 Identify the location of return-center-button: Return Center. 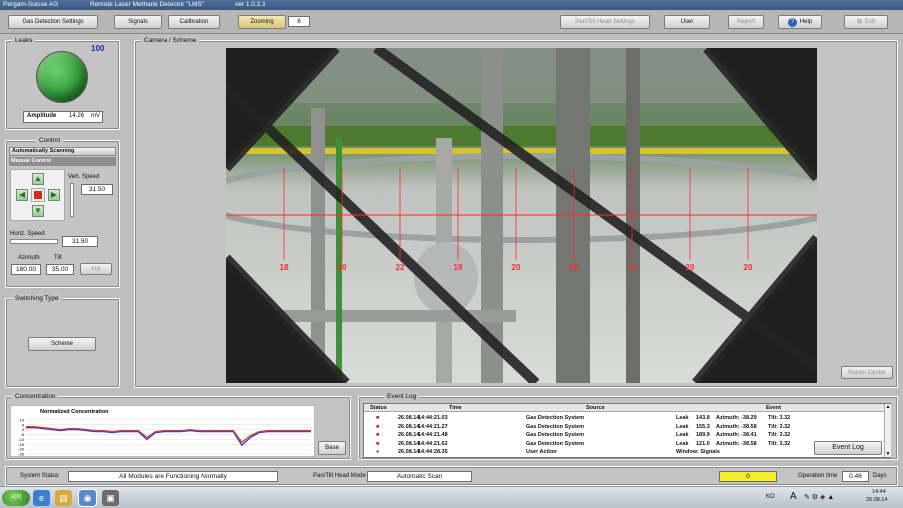
(867, 372).